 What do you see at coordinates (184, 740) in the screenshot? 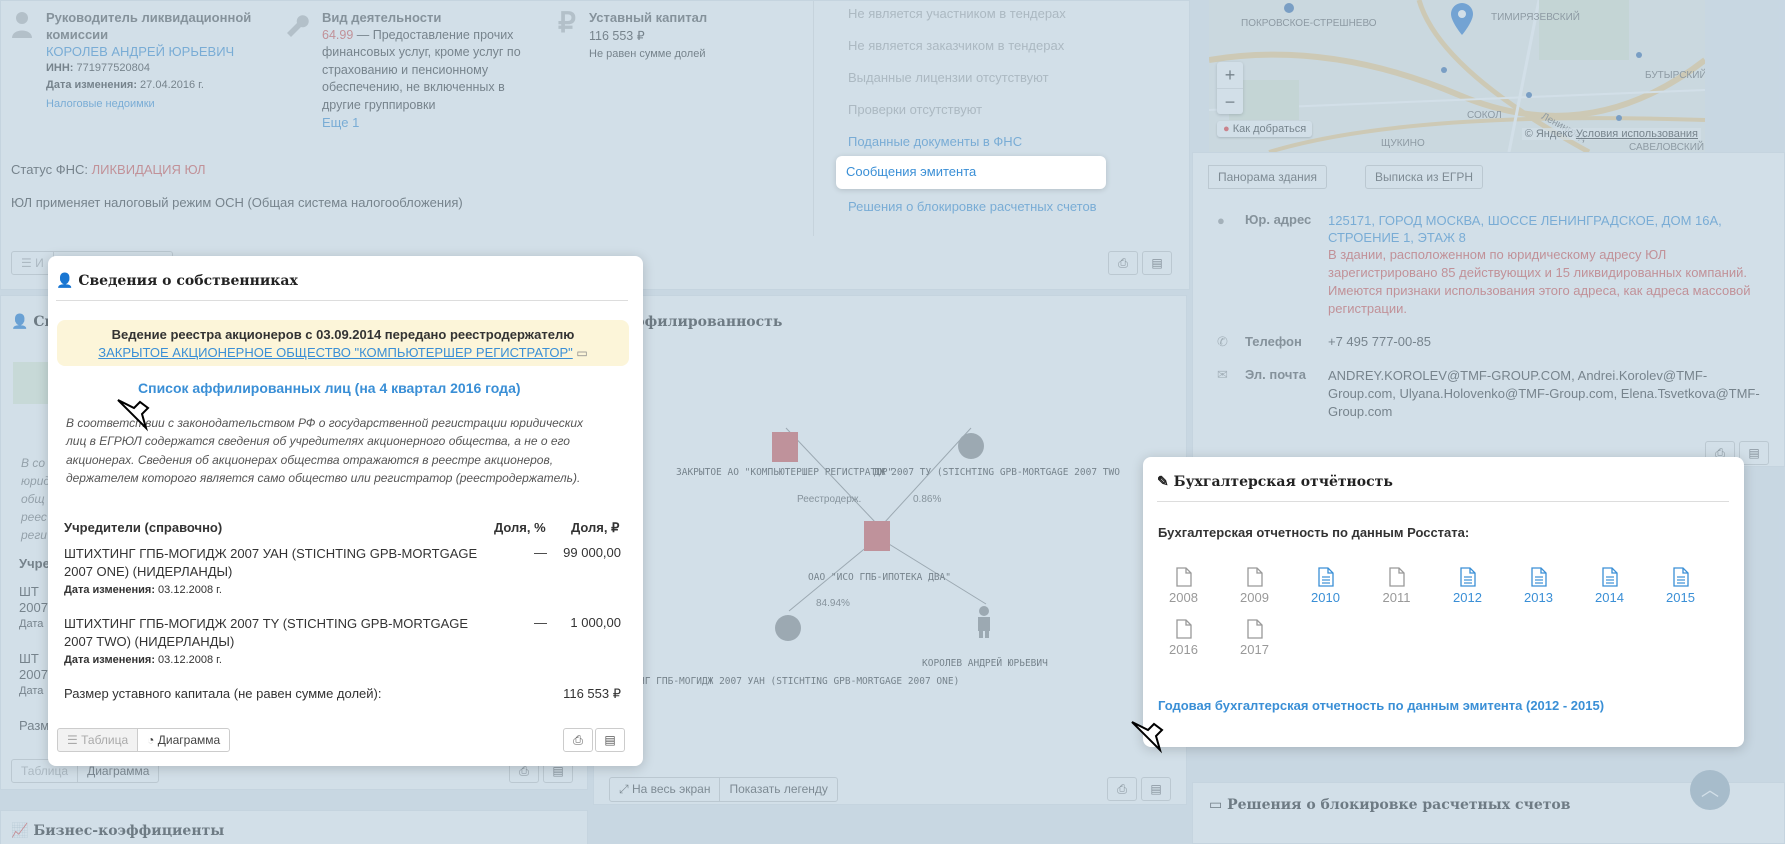
I see `diagram-view-button: ◔ Диаграмма` at bounding box center [184, 740].